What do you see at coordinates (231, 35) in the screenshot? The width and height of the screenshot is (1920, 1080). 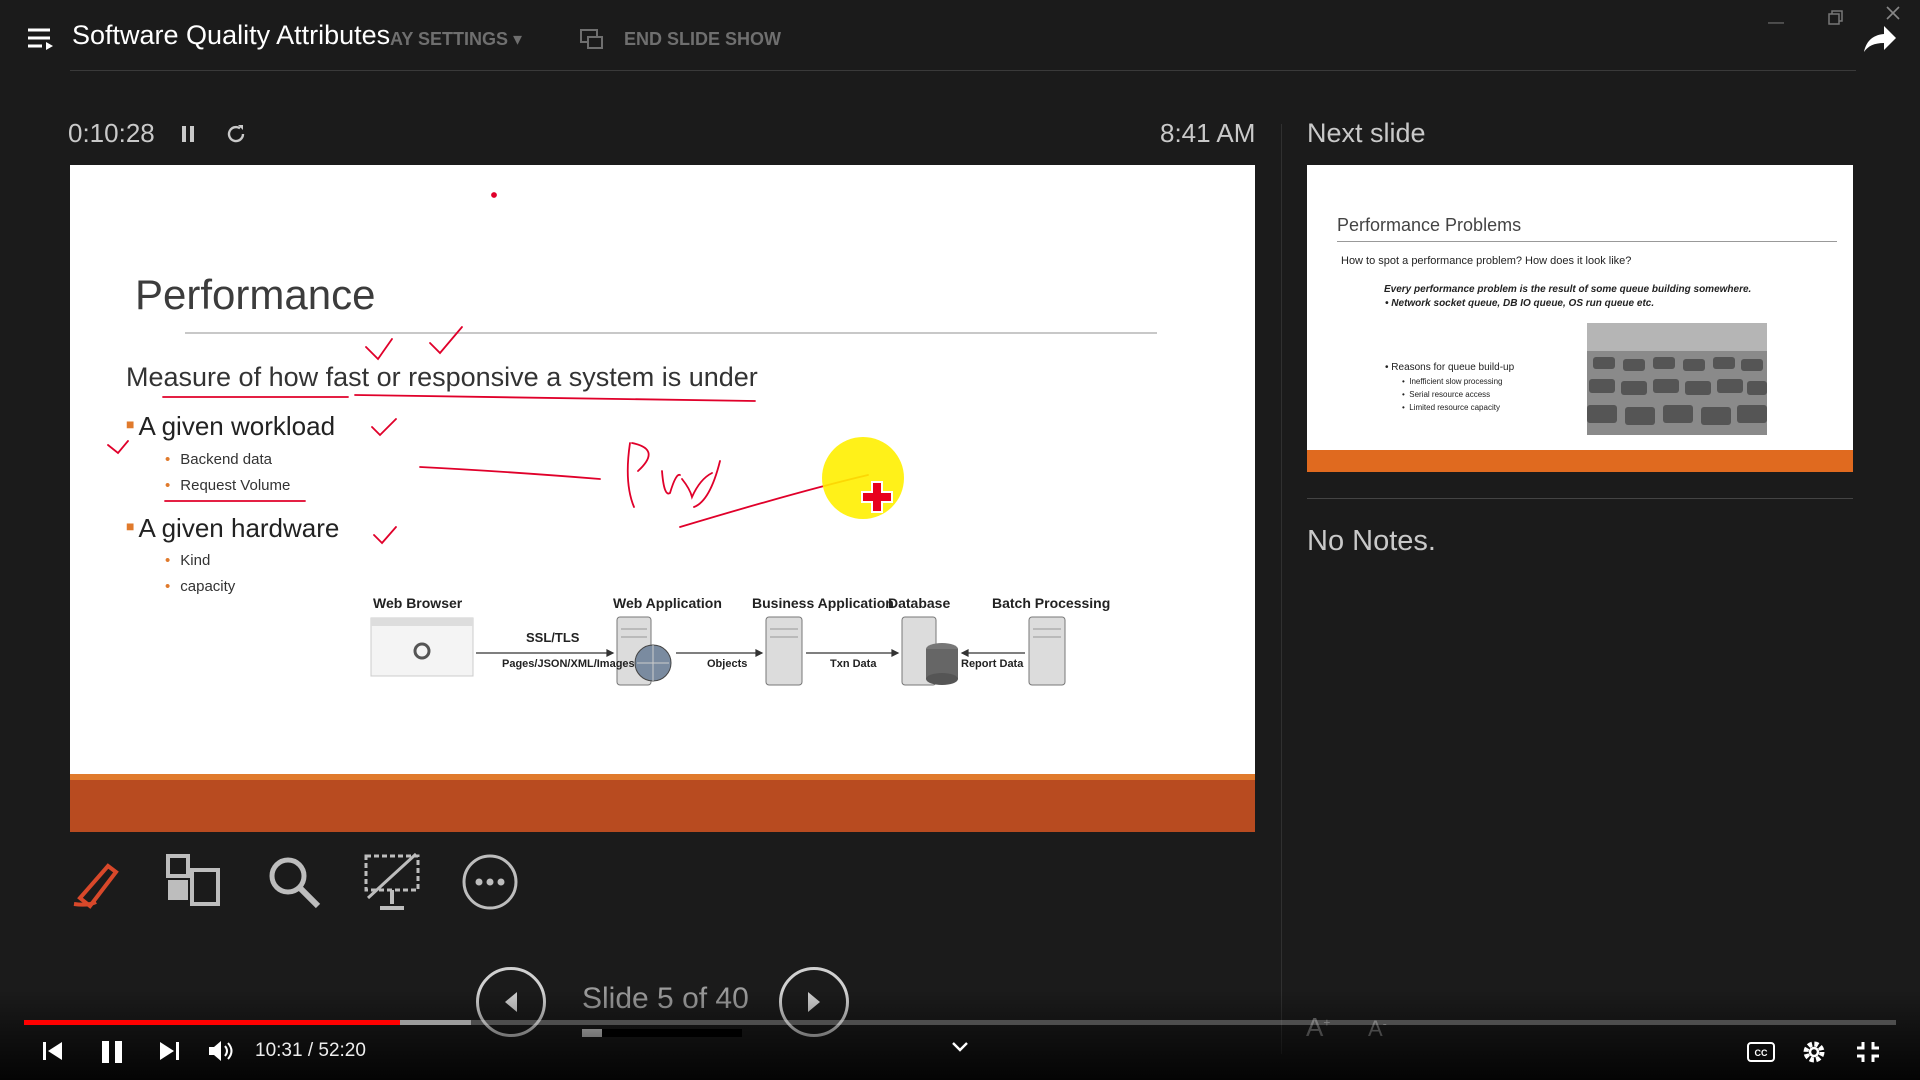 I see `video-title: Software Quality Attributes` at bounding box center [231, 35].